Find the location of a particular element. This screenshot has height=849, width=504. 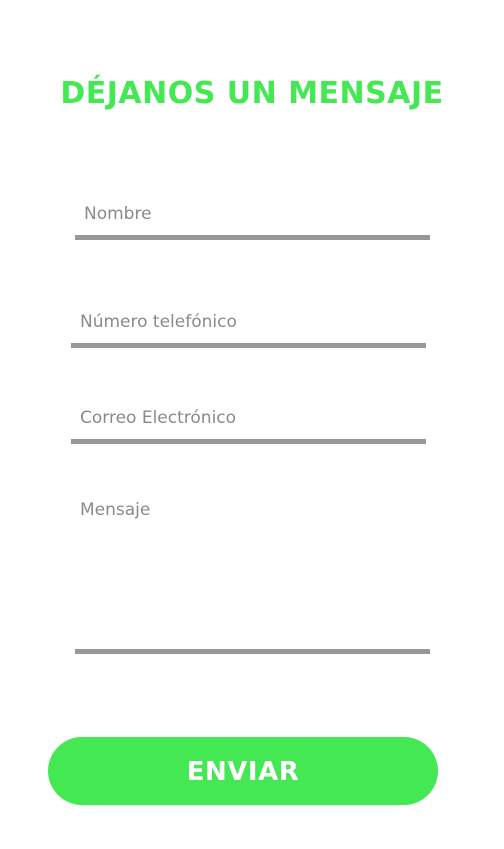

name-placeholder: Nombre is located at coordinates (118, 214).